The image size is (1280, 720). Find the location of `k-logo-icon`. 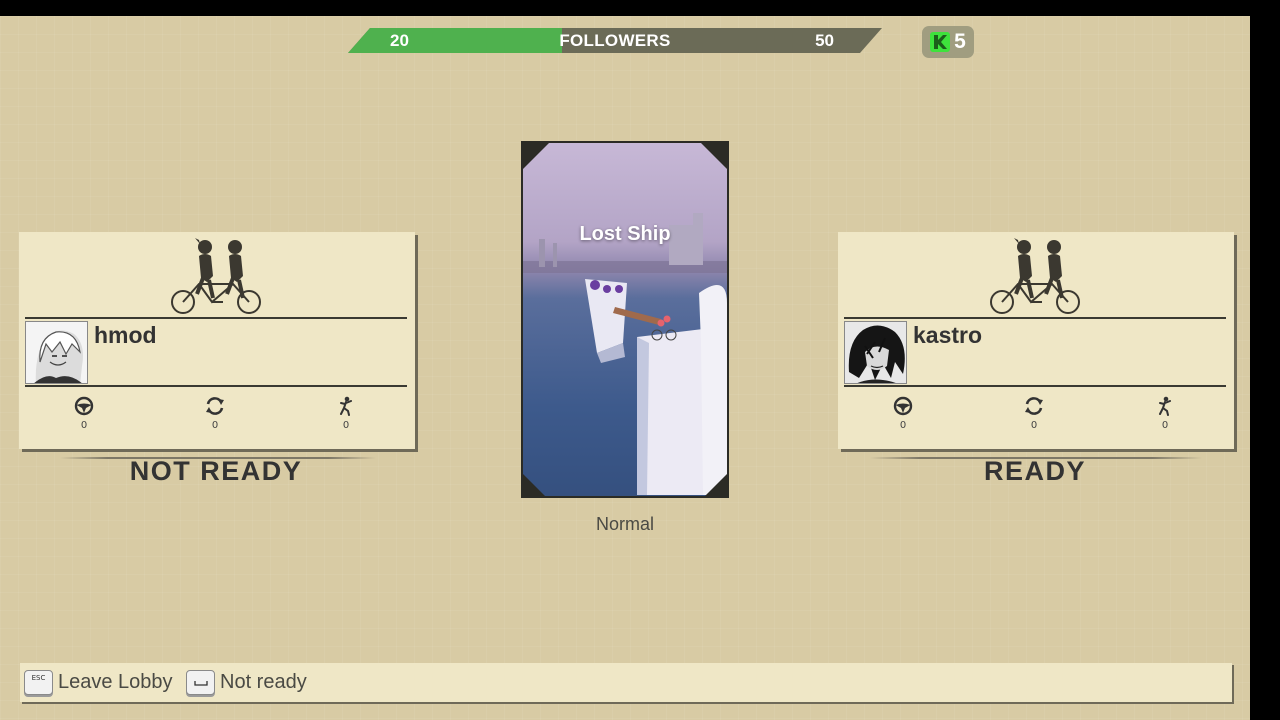

k-logo-icon is located at coordinates (940, 42).